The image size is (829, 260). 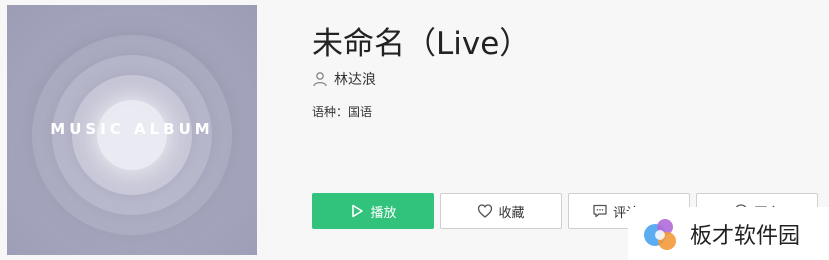 I want to click on watermark-text: 板才软件园, so click(x=745, y=236).